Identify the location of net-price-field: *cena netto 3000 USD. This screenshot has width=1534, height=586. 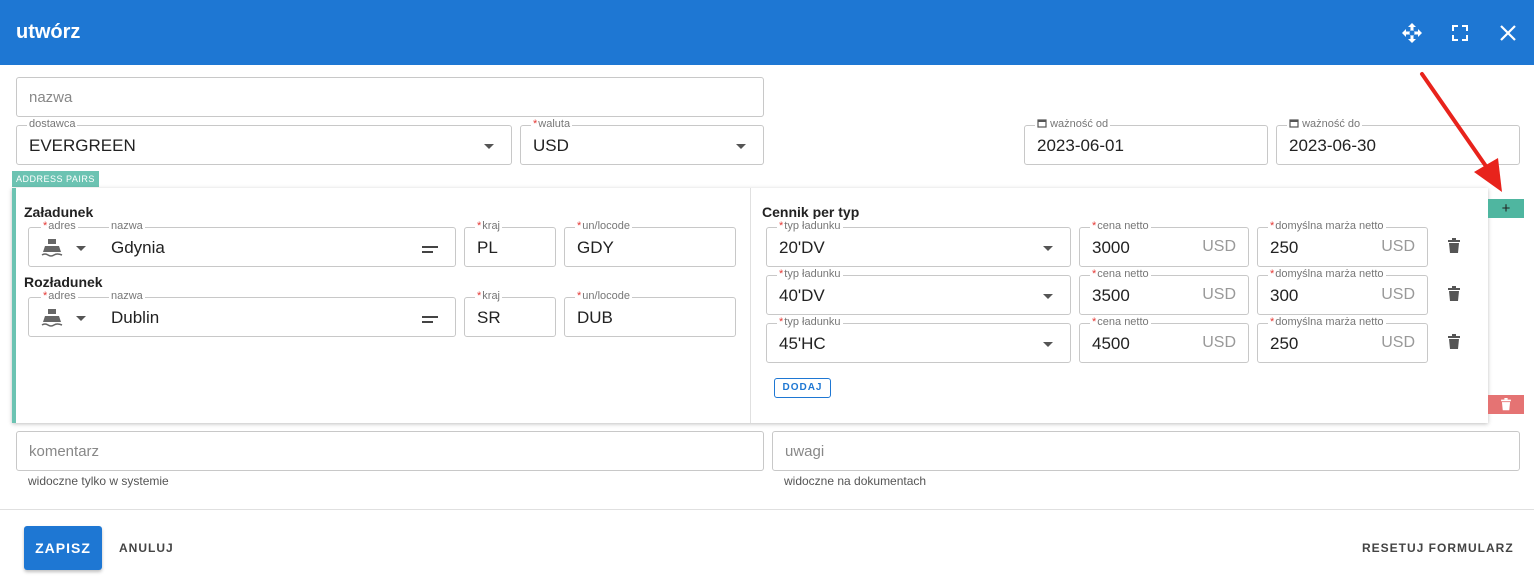
(1164, 243).